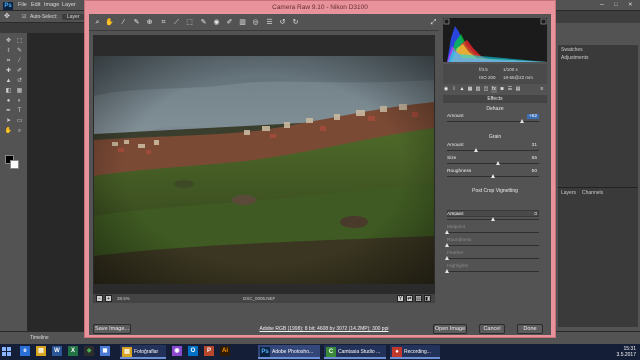 This screenshot has height=360, width=640. Describe the element at coordinates (242, 22) in the screenshot. I see `graduated-filter-icon: ▥` at that location.